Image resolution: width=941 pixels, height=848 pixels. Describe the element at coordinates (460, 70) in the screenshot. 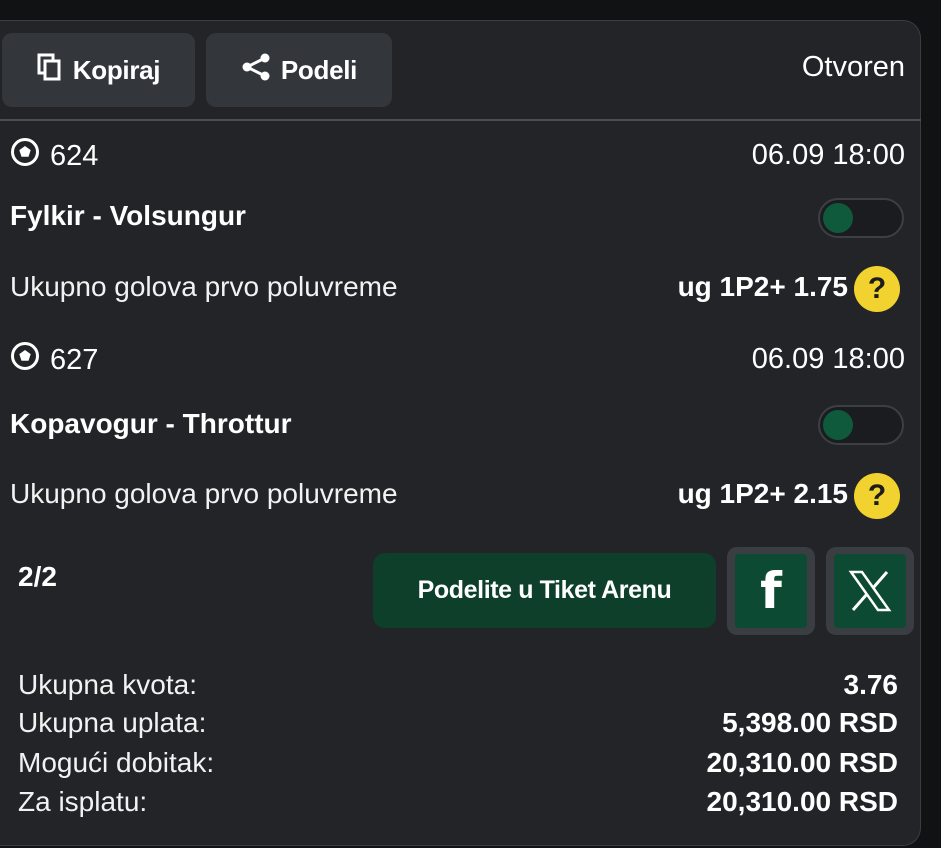

I see `ticket-toolbar: Kopiraj Podeli Otvoren` at that location.